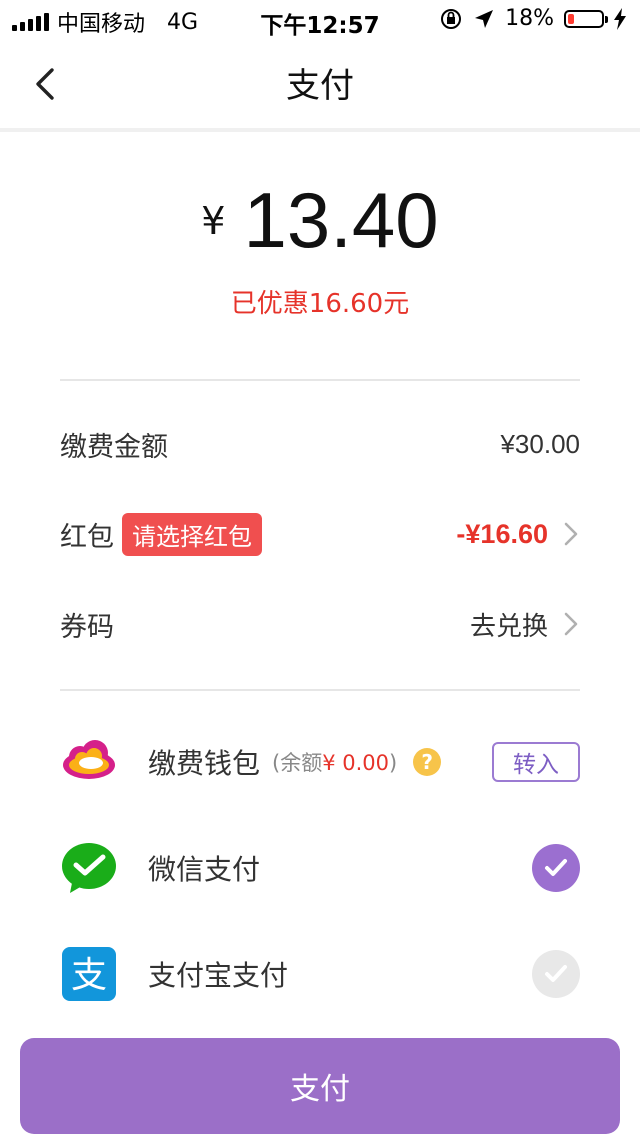 The image size is (640, 1136). What do you see at coordinates (502, 533) in the screenshot?
I see `red-packet-value: -¥16.60` at bounding box center [502, 533].